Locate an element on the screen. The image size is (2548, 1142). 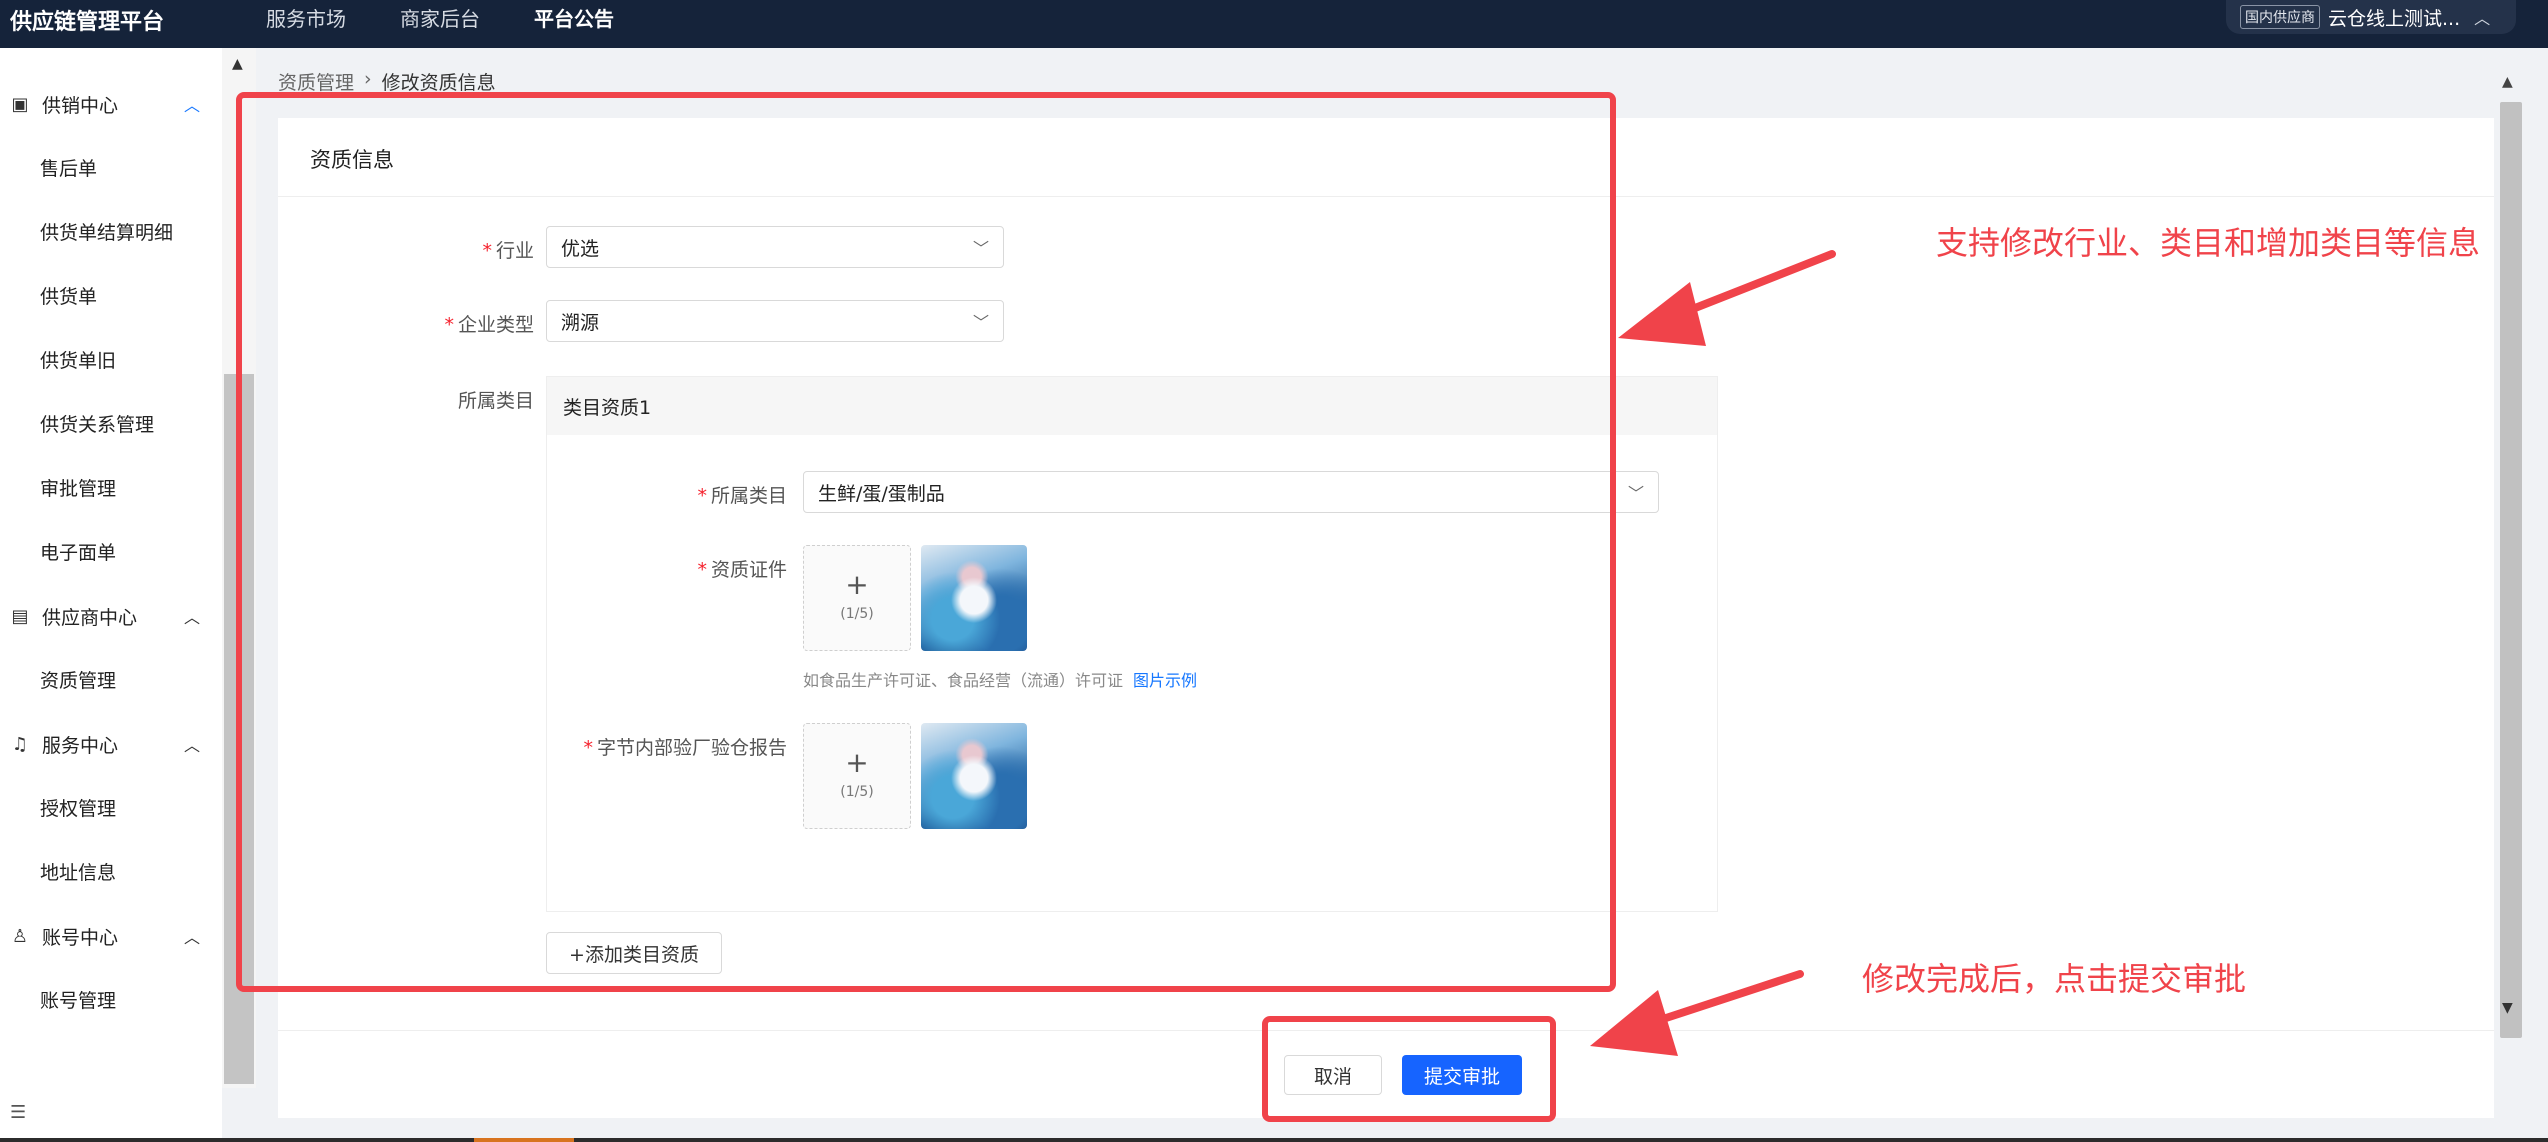
annotation-top-note: 支持修改行业、类目和增加类目等信息 is located at coordinates (2208, 243).